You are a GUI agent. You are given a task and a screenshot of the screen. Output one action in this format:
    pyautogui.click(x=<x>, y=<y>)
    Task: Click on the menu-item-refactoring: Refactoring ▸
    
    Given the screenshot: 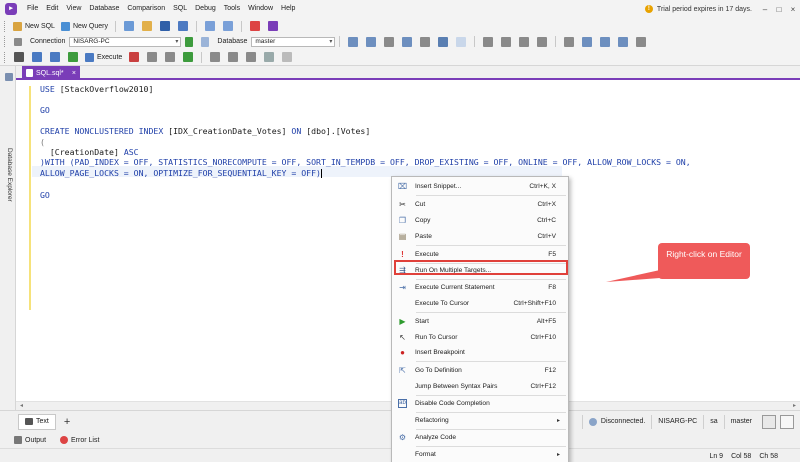 What is the action you would take?
    pyautogui.click(x=480, y=420)
    